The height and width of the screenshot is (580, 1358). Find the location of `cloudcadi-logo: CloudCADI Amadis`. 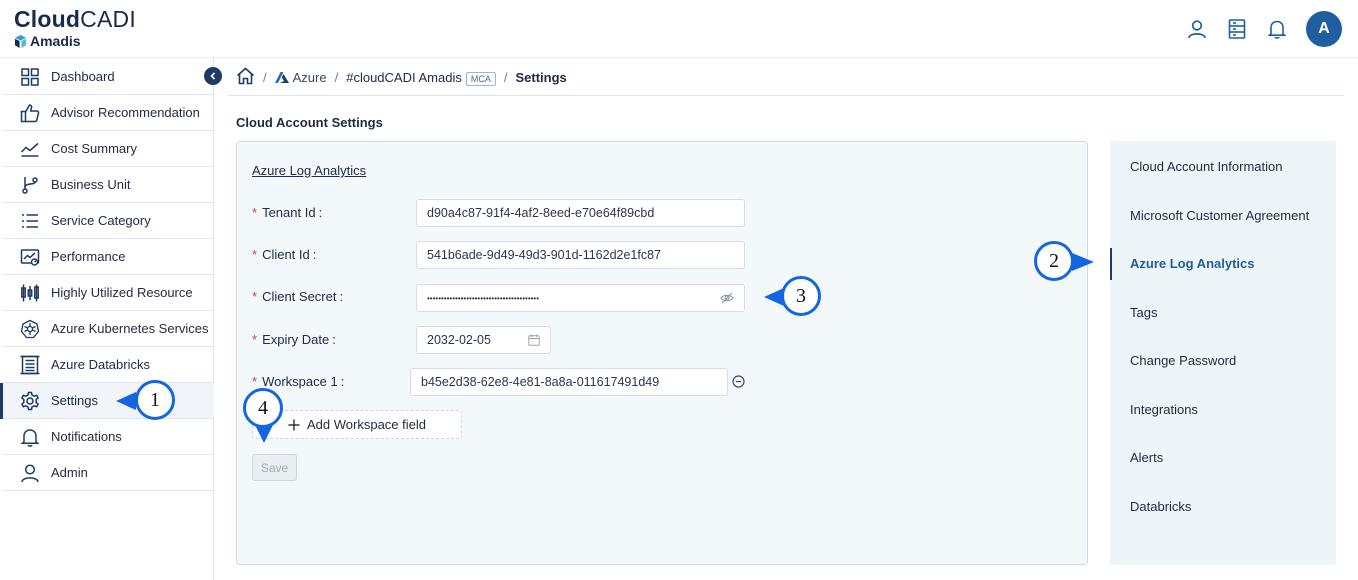

cloudcadi-logo: CloudCADI Amadis is located at coordinates (75, 27).